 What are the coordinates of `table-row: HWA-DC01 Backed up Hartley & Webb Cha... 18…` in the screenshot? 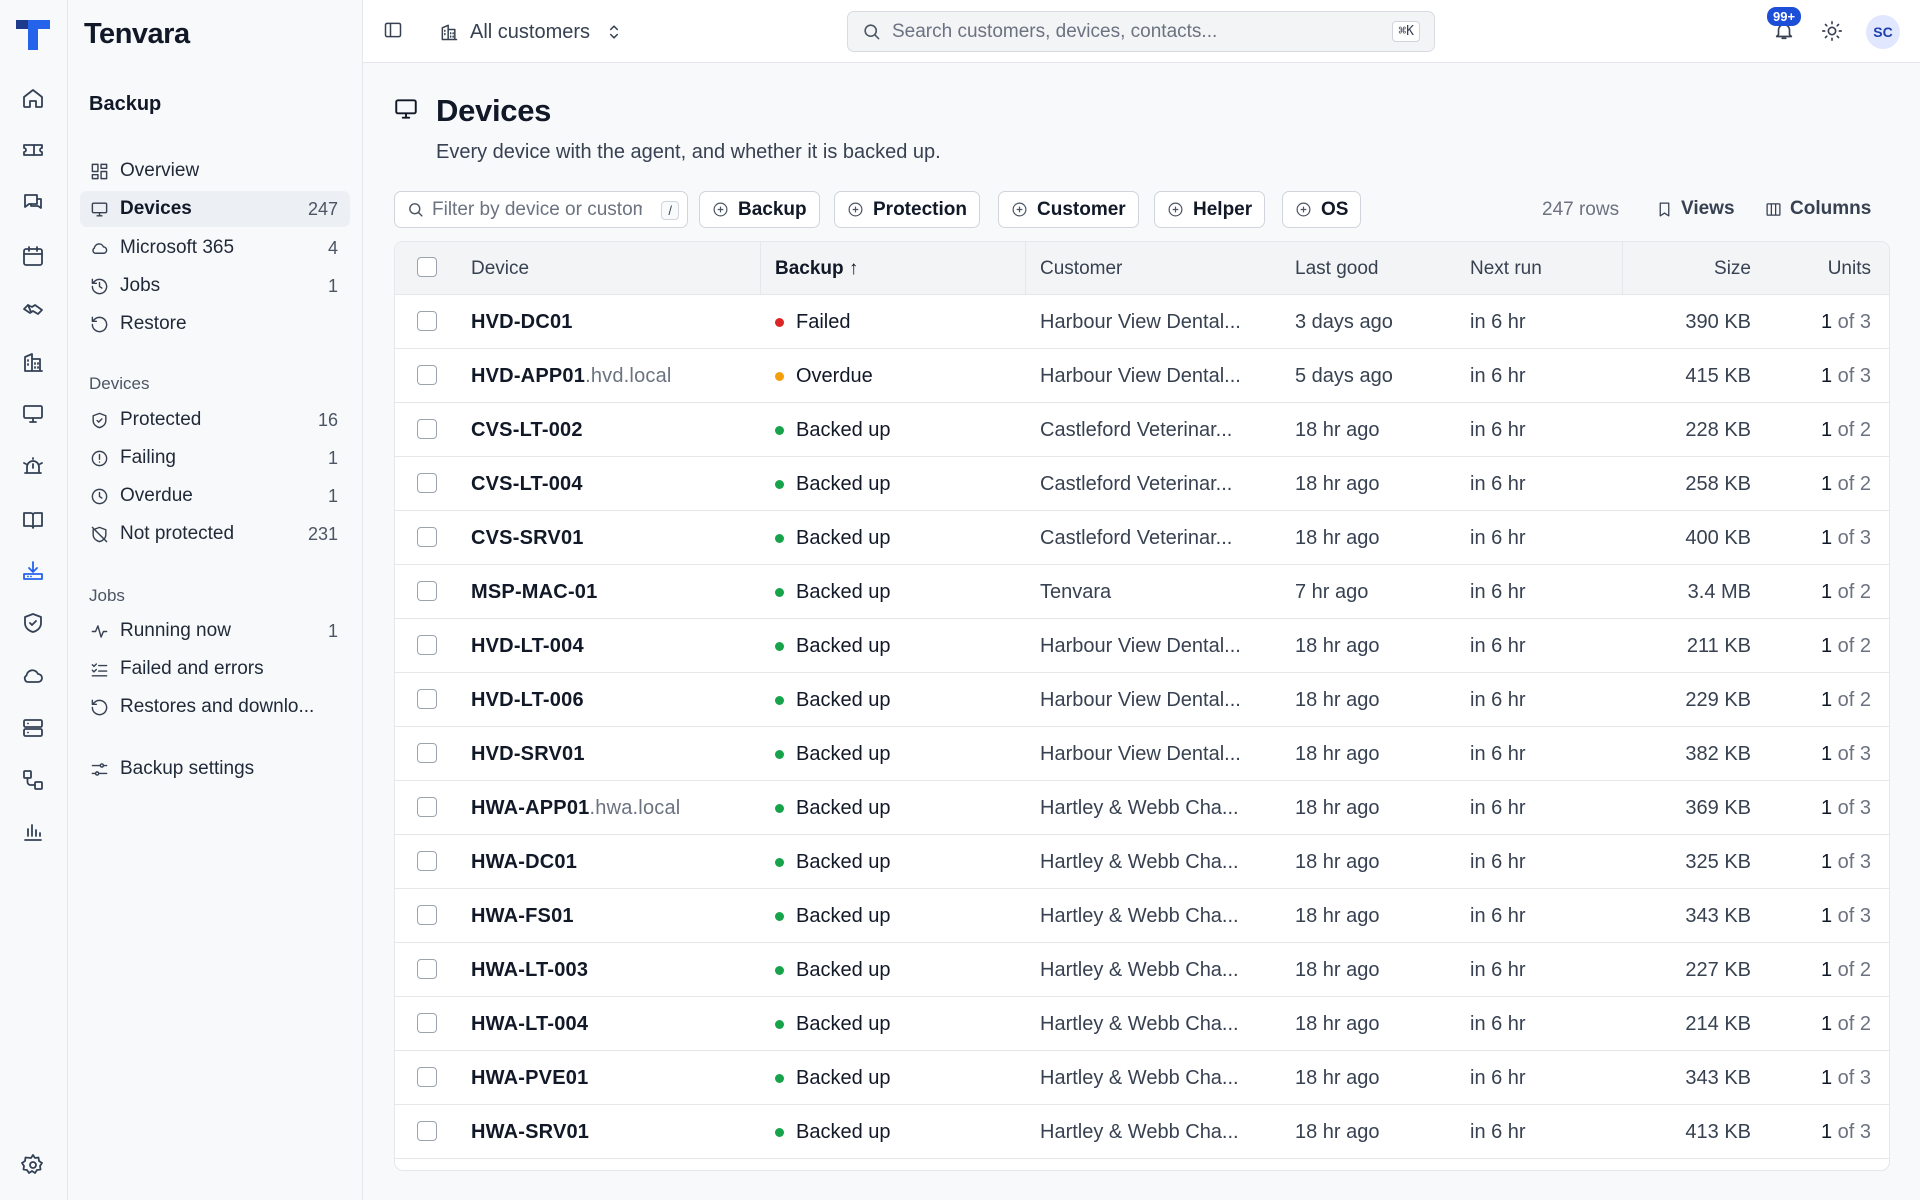 It's located at (1142, 862).